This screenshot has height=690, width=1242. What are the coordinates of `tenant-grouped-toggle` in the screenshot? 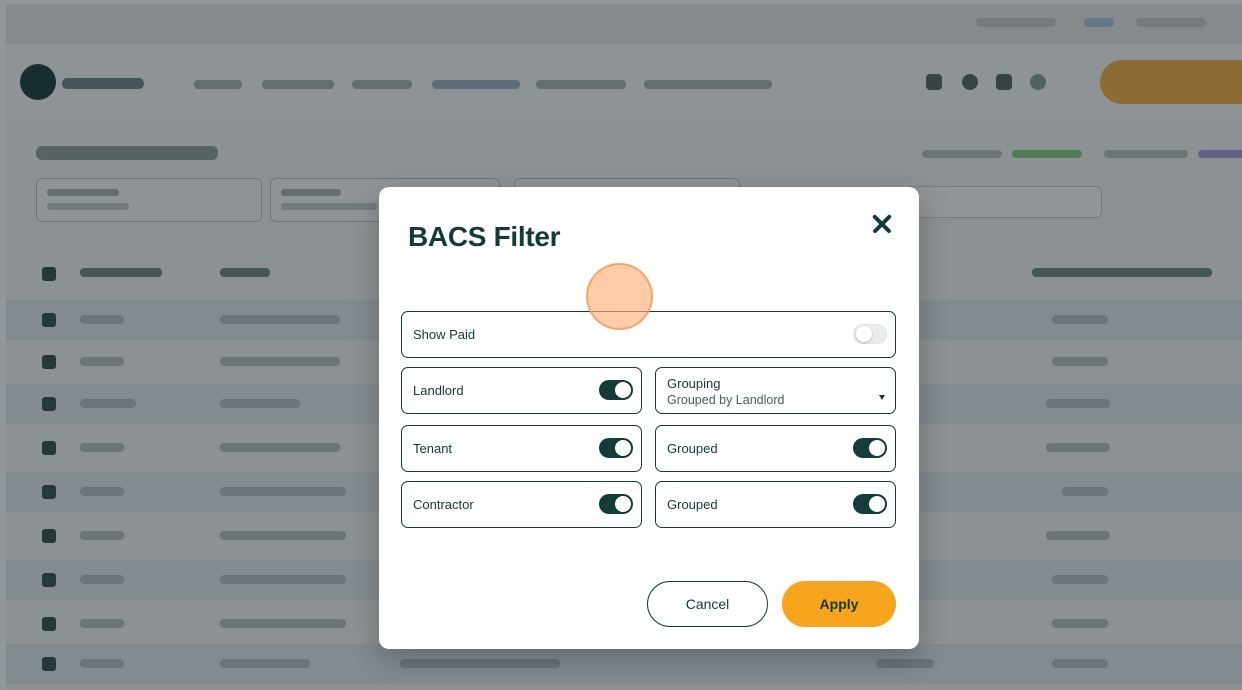 It's located at (870, 448).